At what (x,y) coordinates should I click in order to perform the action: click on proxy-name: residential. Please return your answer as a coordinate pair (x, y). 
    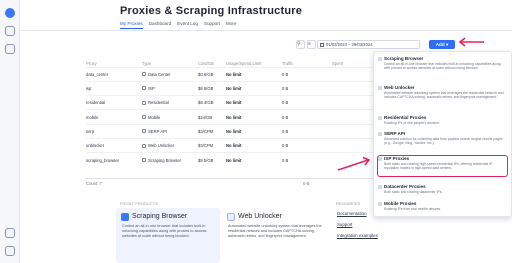
    Looking at the image, I should click on (114, 102).